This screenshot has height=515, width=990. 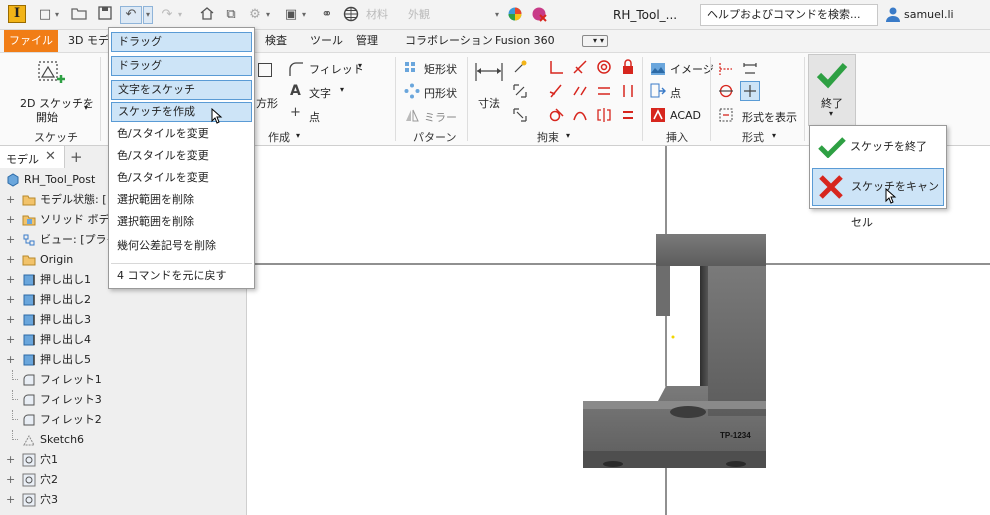 I want to click on acad-icon, so click(x=658, y=115).